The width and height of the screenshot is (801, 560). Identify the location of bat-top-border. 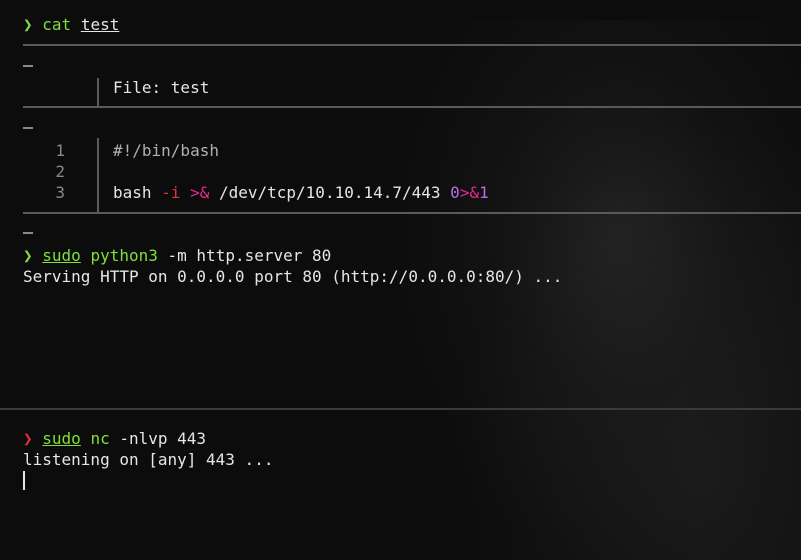
(412, 45).